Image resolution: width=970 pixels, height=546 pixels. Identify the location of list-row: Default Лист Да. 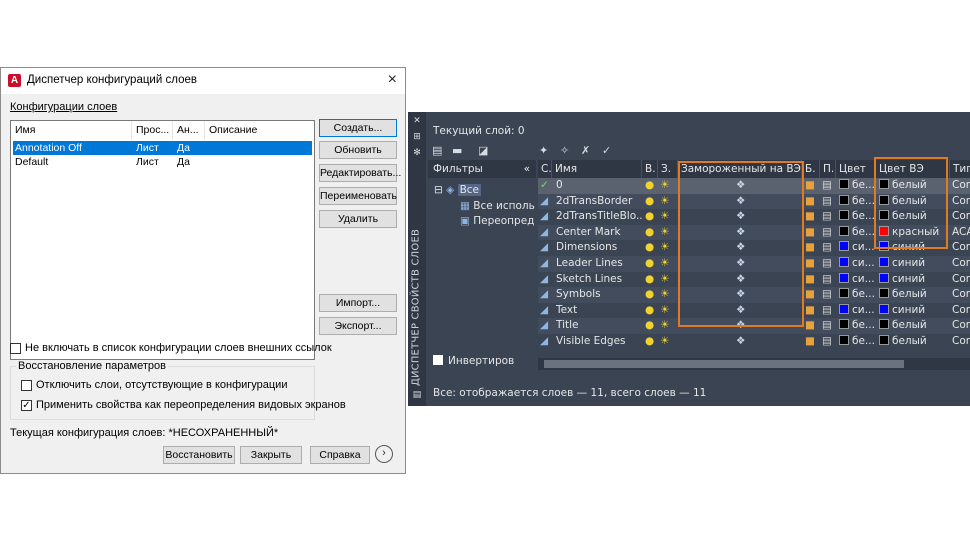
(162, 162).